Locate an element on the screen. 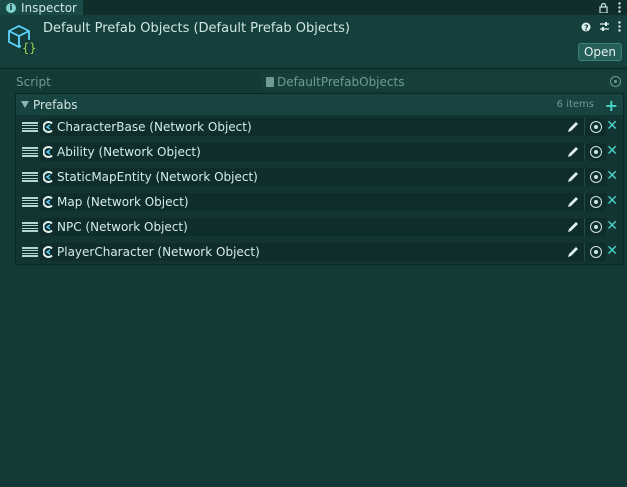 The width and height of the screenshot is (627, 487). item-count: 6 items is located at coordinates (575, 104).